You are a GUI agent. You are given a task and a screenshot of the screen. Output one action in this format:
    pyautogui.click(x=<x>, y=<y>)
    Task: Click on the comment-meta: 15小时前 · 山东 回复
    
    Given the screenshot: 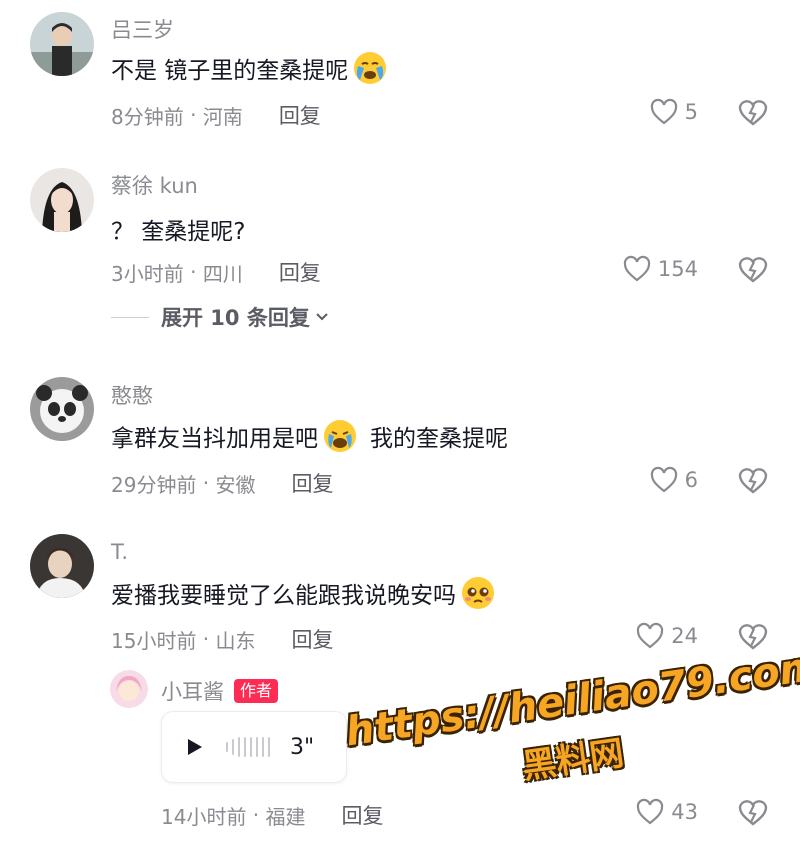 What is the action you would take?
    pyautogui.click(x=222, y=639)
    